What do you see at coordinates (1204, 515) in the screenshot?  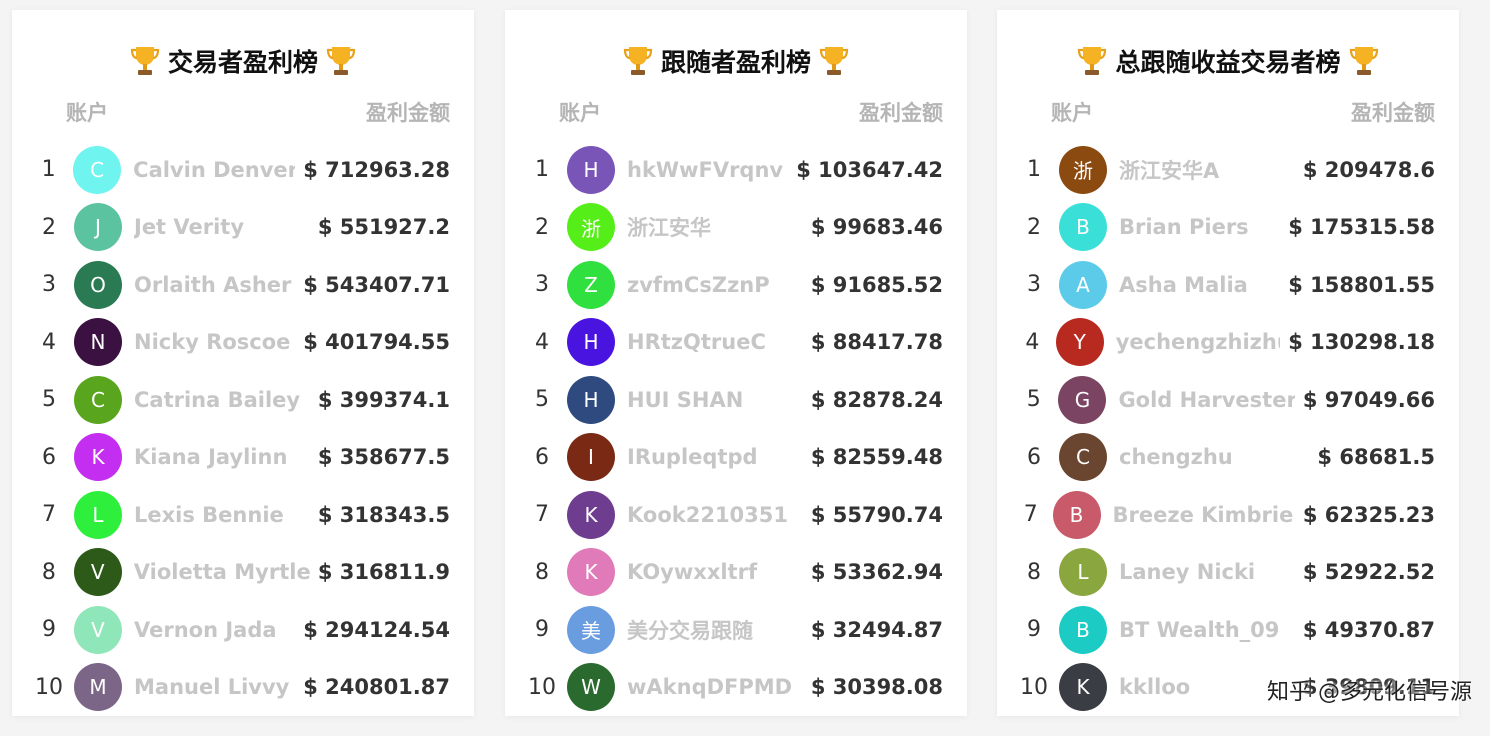 I see `account-name: Breeze Kimbriella` at bounding box center [1204, 515].